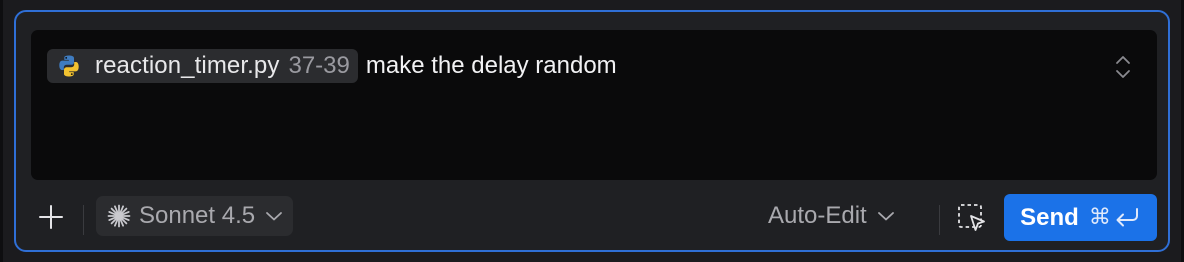 This screenshot has height=262, width=1184. Describe the element at coordinates (319, 65) in the screenshot. I see `context-line-range: 37-39` at that location.